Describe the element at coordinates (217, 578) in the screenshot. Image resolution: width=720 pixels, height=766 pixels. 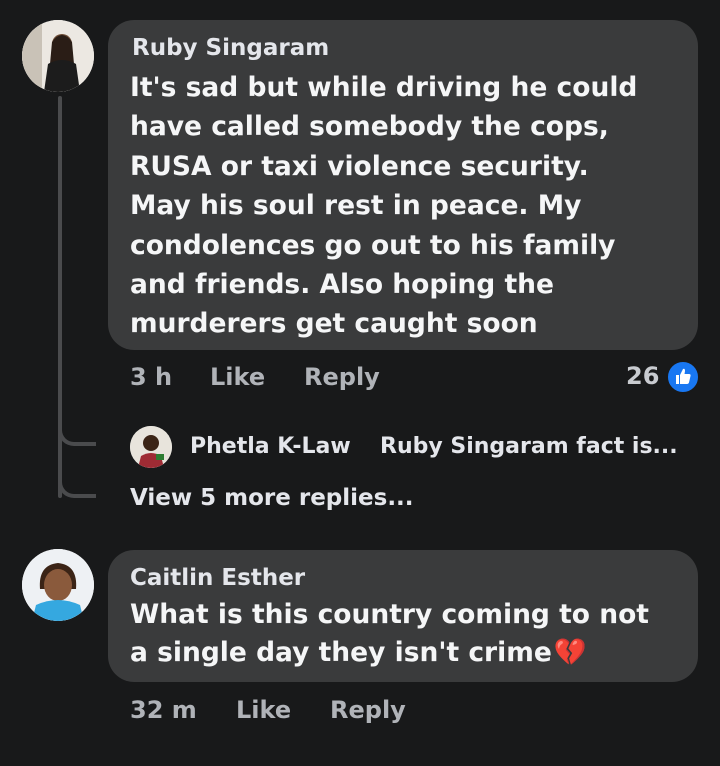
I see `comment-author: Caitlin Esther` at that location.